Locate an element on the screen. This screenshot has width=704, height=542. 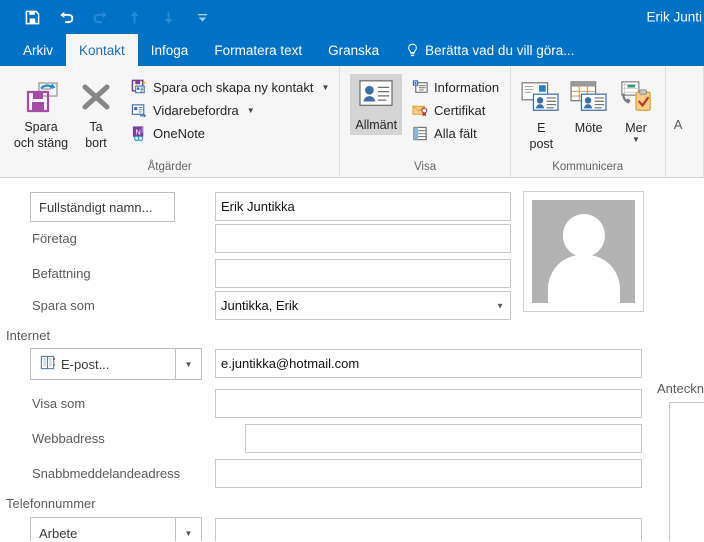
contact-photo-placeholder is located at coordinates (583, 251).